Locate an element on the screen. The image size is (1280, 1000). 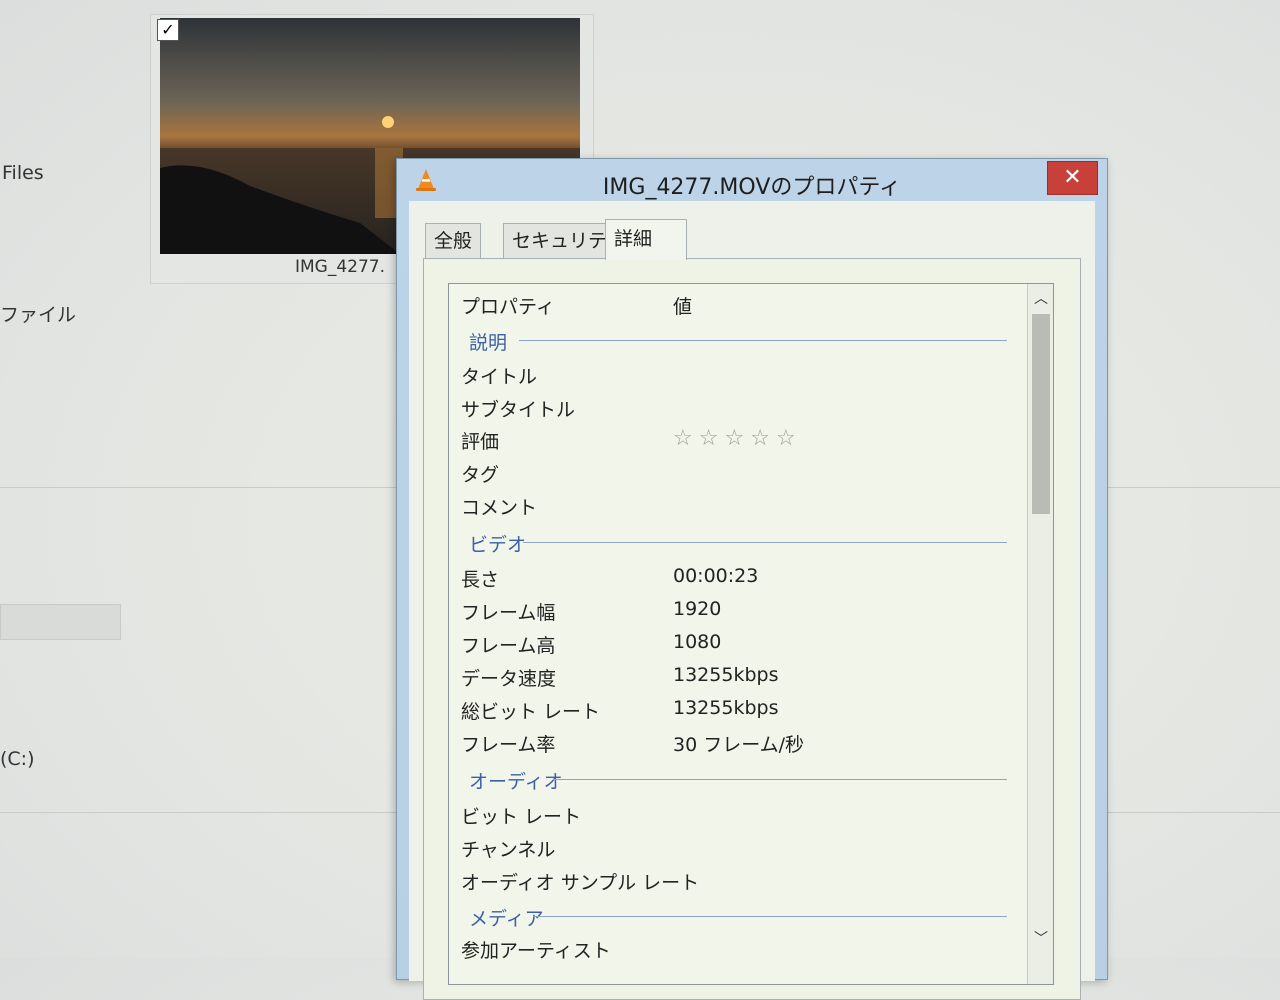
row-total-bitrate: 総ビット レート is located at coordinates (530, 710).